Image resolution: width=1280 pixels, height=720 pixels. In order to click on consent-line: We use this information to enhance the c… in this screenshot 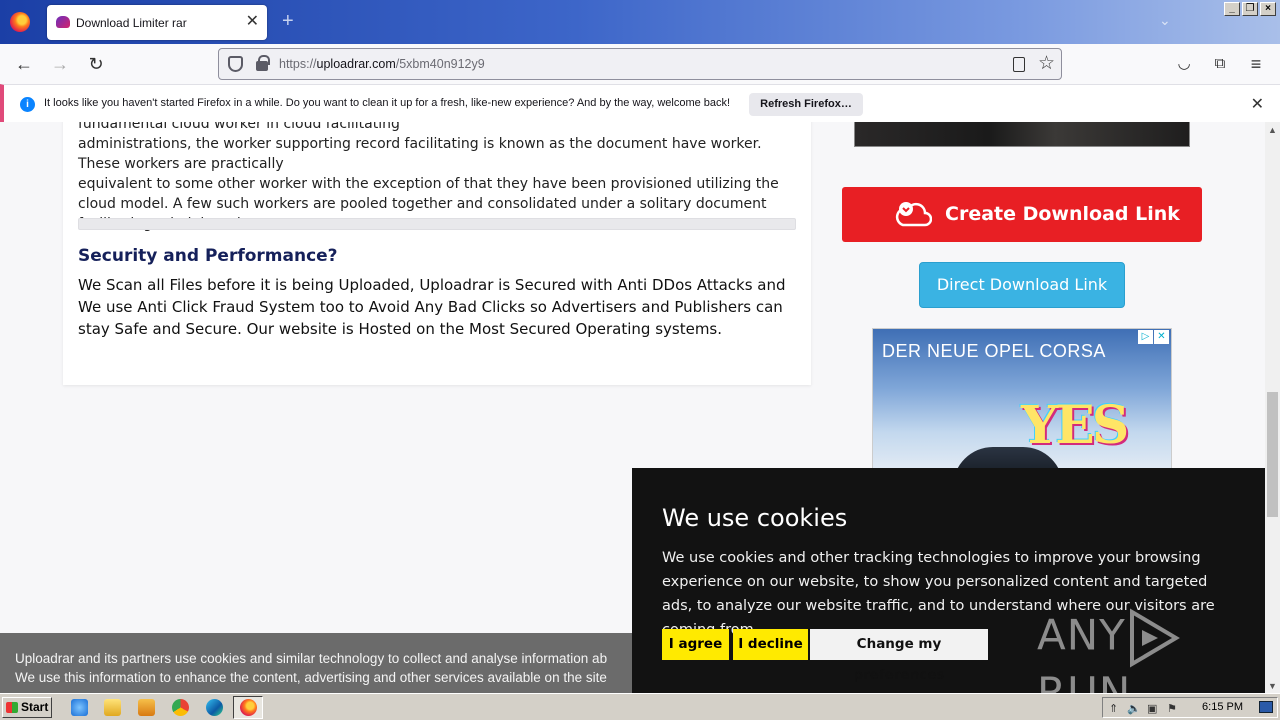, I will do `click(311, 677)`.